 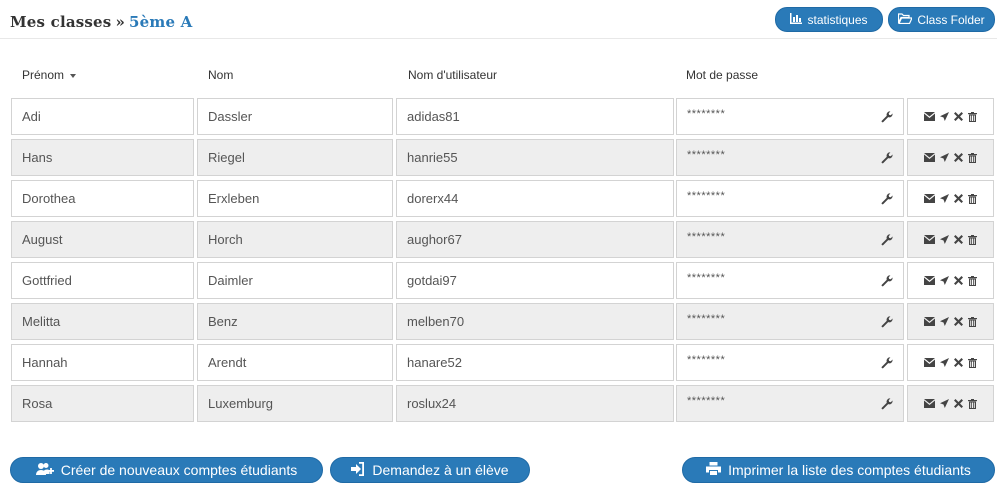 What do you see at coordinates (102, 239) in the screenshot?
I see `first-name-cell: August` at bounding box center [102, 239].